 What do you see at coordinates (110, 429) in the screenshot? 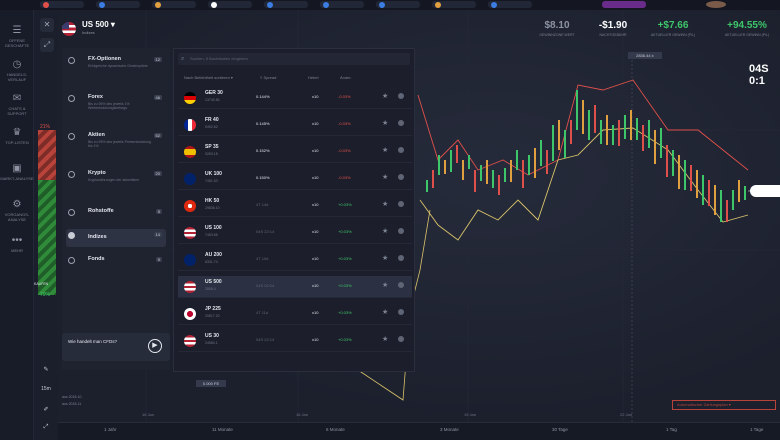
I see `period-button: 1 Jahr` at bounding box center [110, 429].